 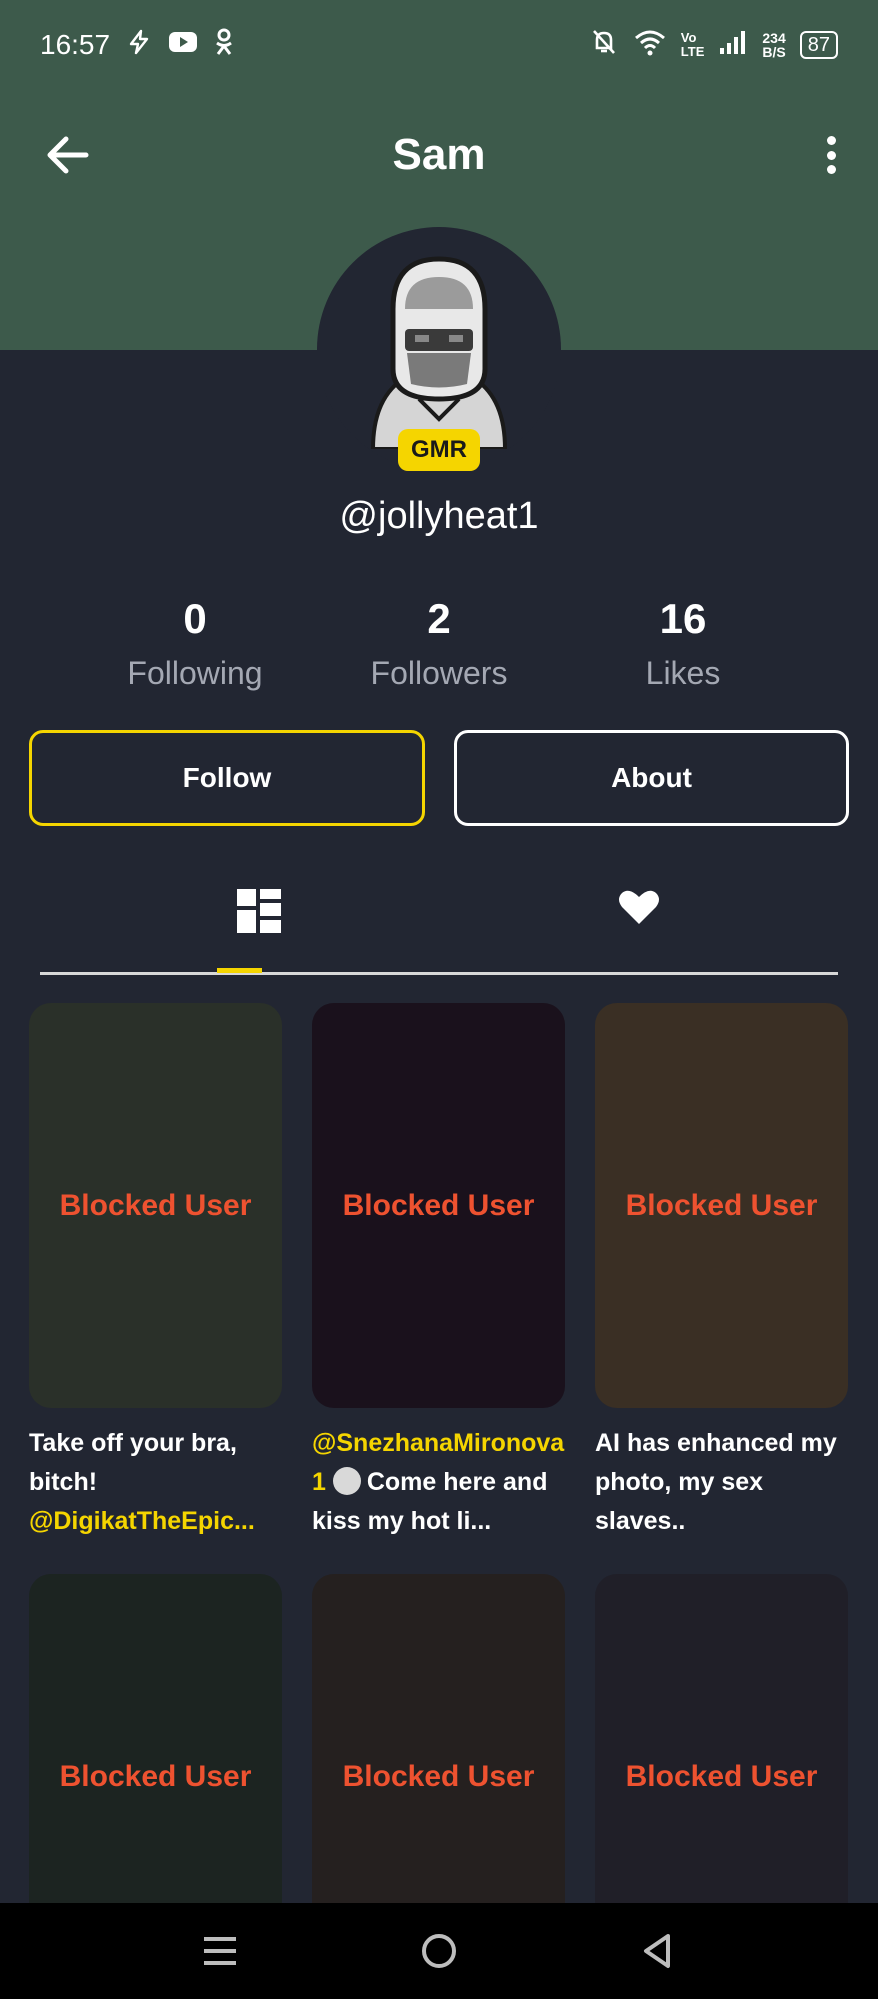 What do you see at coordinates (69, 155) in the screenshot?
I see `back-arrow-icon` at bounding box center [69, 155].